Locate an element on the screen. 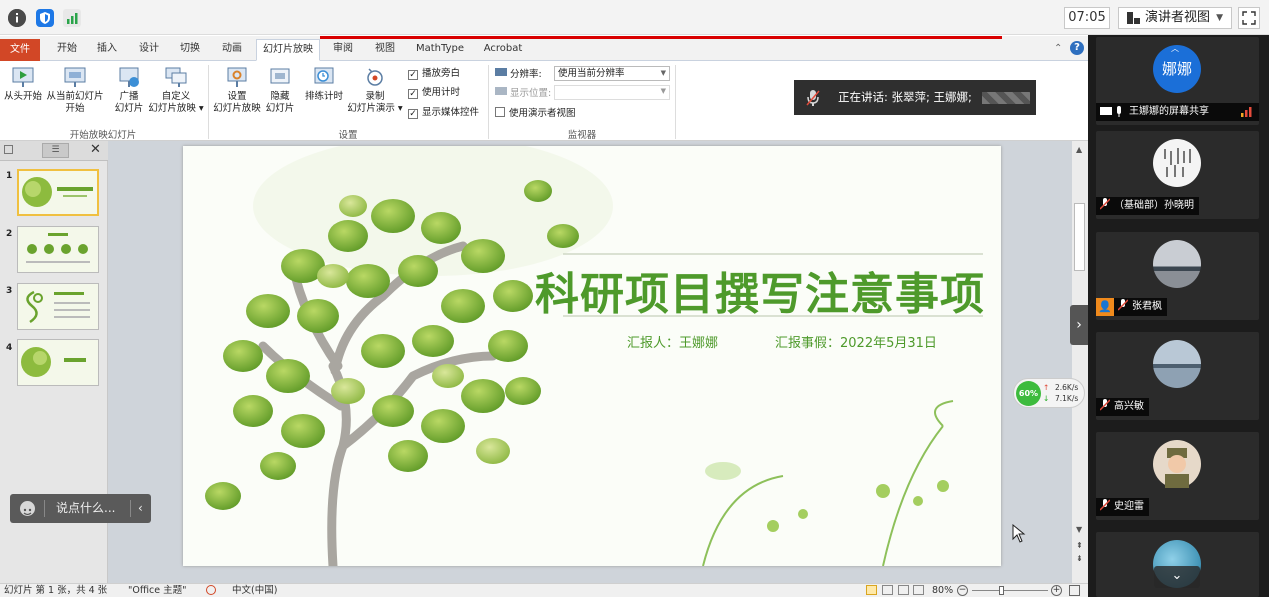  chevron-left-icon: ‹ is located at coordinates (140, 508).